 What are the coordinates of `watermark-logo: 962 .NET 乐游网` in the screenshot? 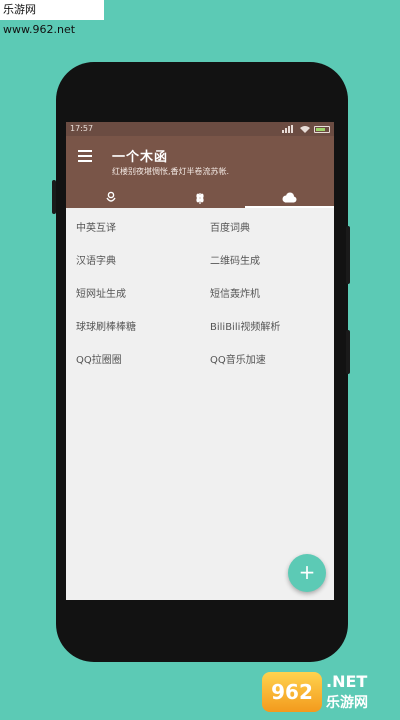 It's located at (328, 692).